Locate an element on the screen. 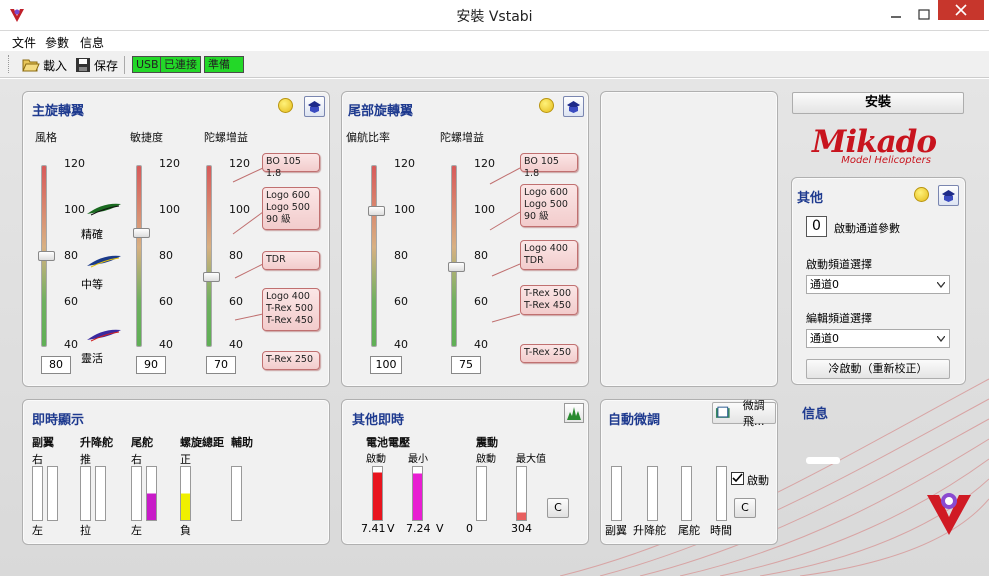 The image size is (989, 576). yaw-rate-slider-track is located at coordinates (374, 256).